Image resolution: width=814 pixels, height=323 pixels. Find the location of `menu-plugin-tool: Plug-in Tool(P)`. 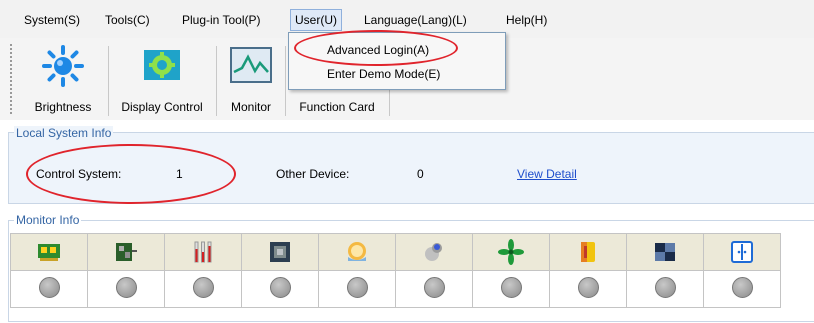

menu-plugin-tool: Plug-in Tool(P) is located at coordinates (221, 20).